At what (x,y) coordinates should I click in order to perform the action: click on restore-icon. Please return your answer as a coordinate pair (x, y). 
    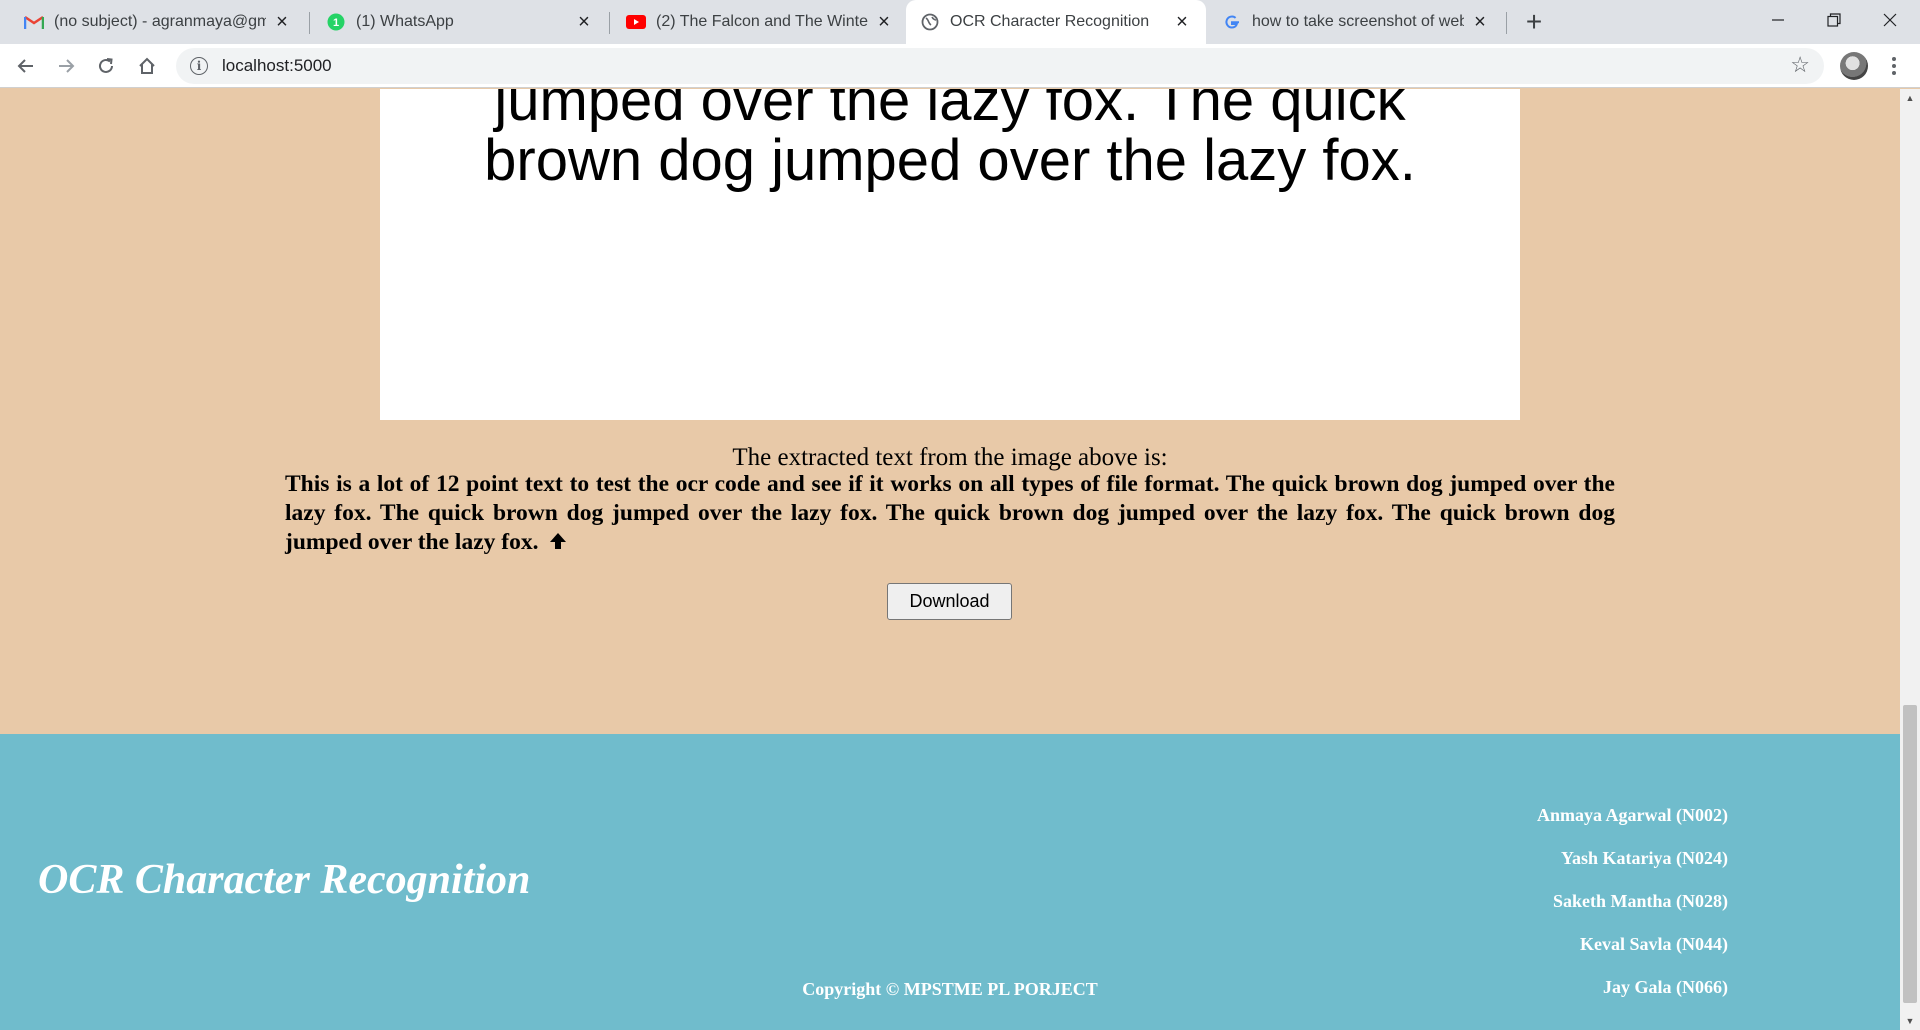
    Looking at the image, I should click on (1834, 20).